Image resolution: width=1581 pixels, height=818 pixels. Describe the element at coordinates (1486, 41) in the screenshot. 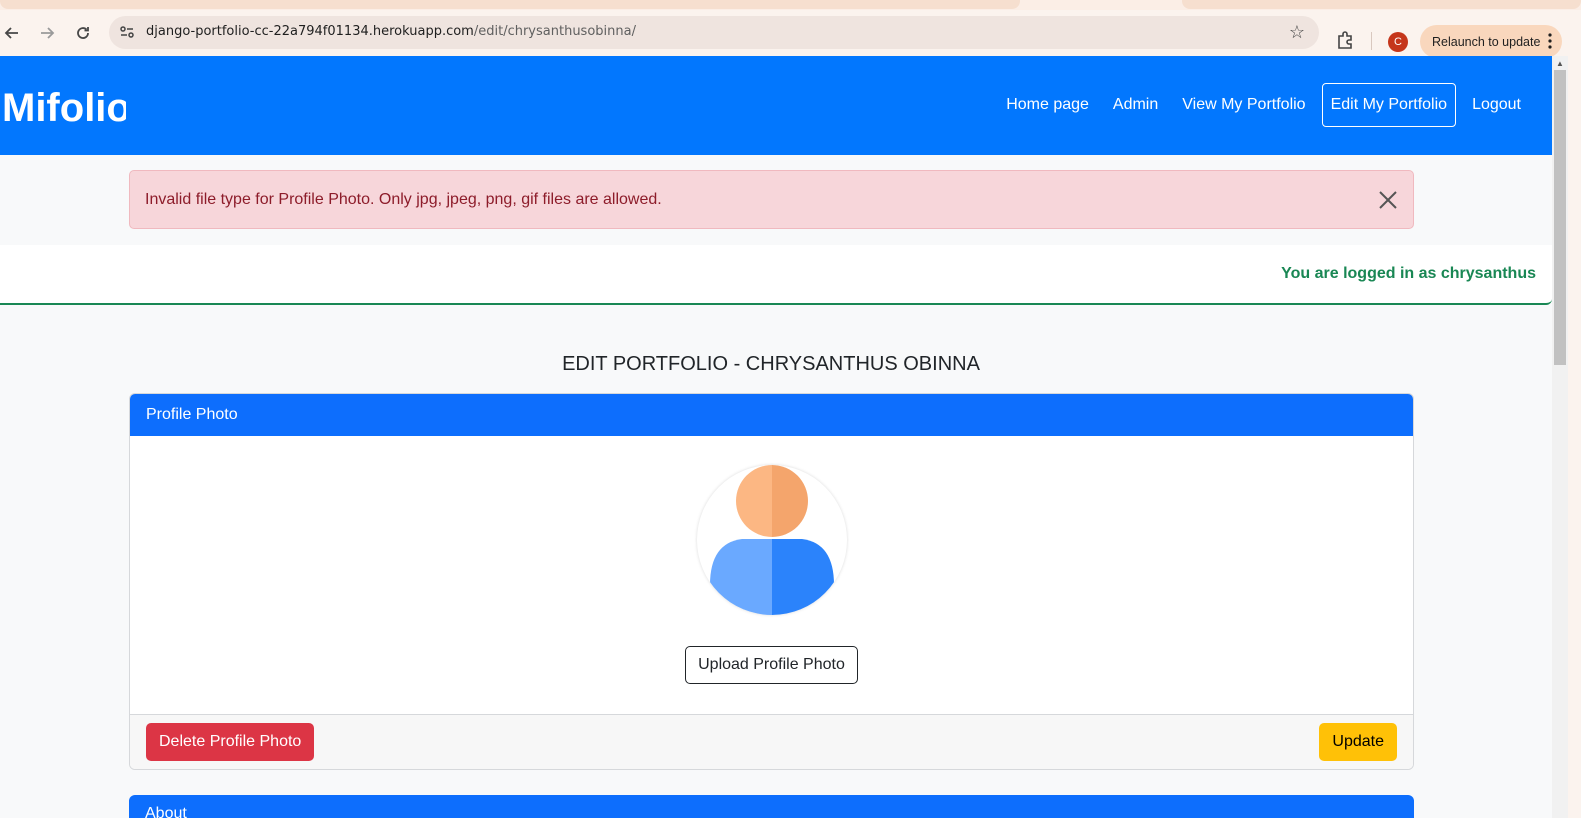

I see `relaunch-label: Relaunch to update` at that location.